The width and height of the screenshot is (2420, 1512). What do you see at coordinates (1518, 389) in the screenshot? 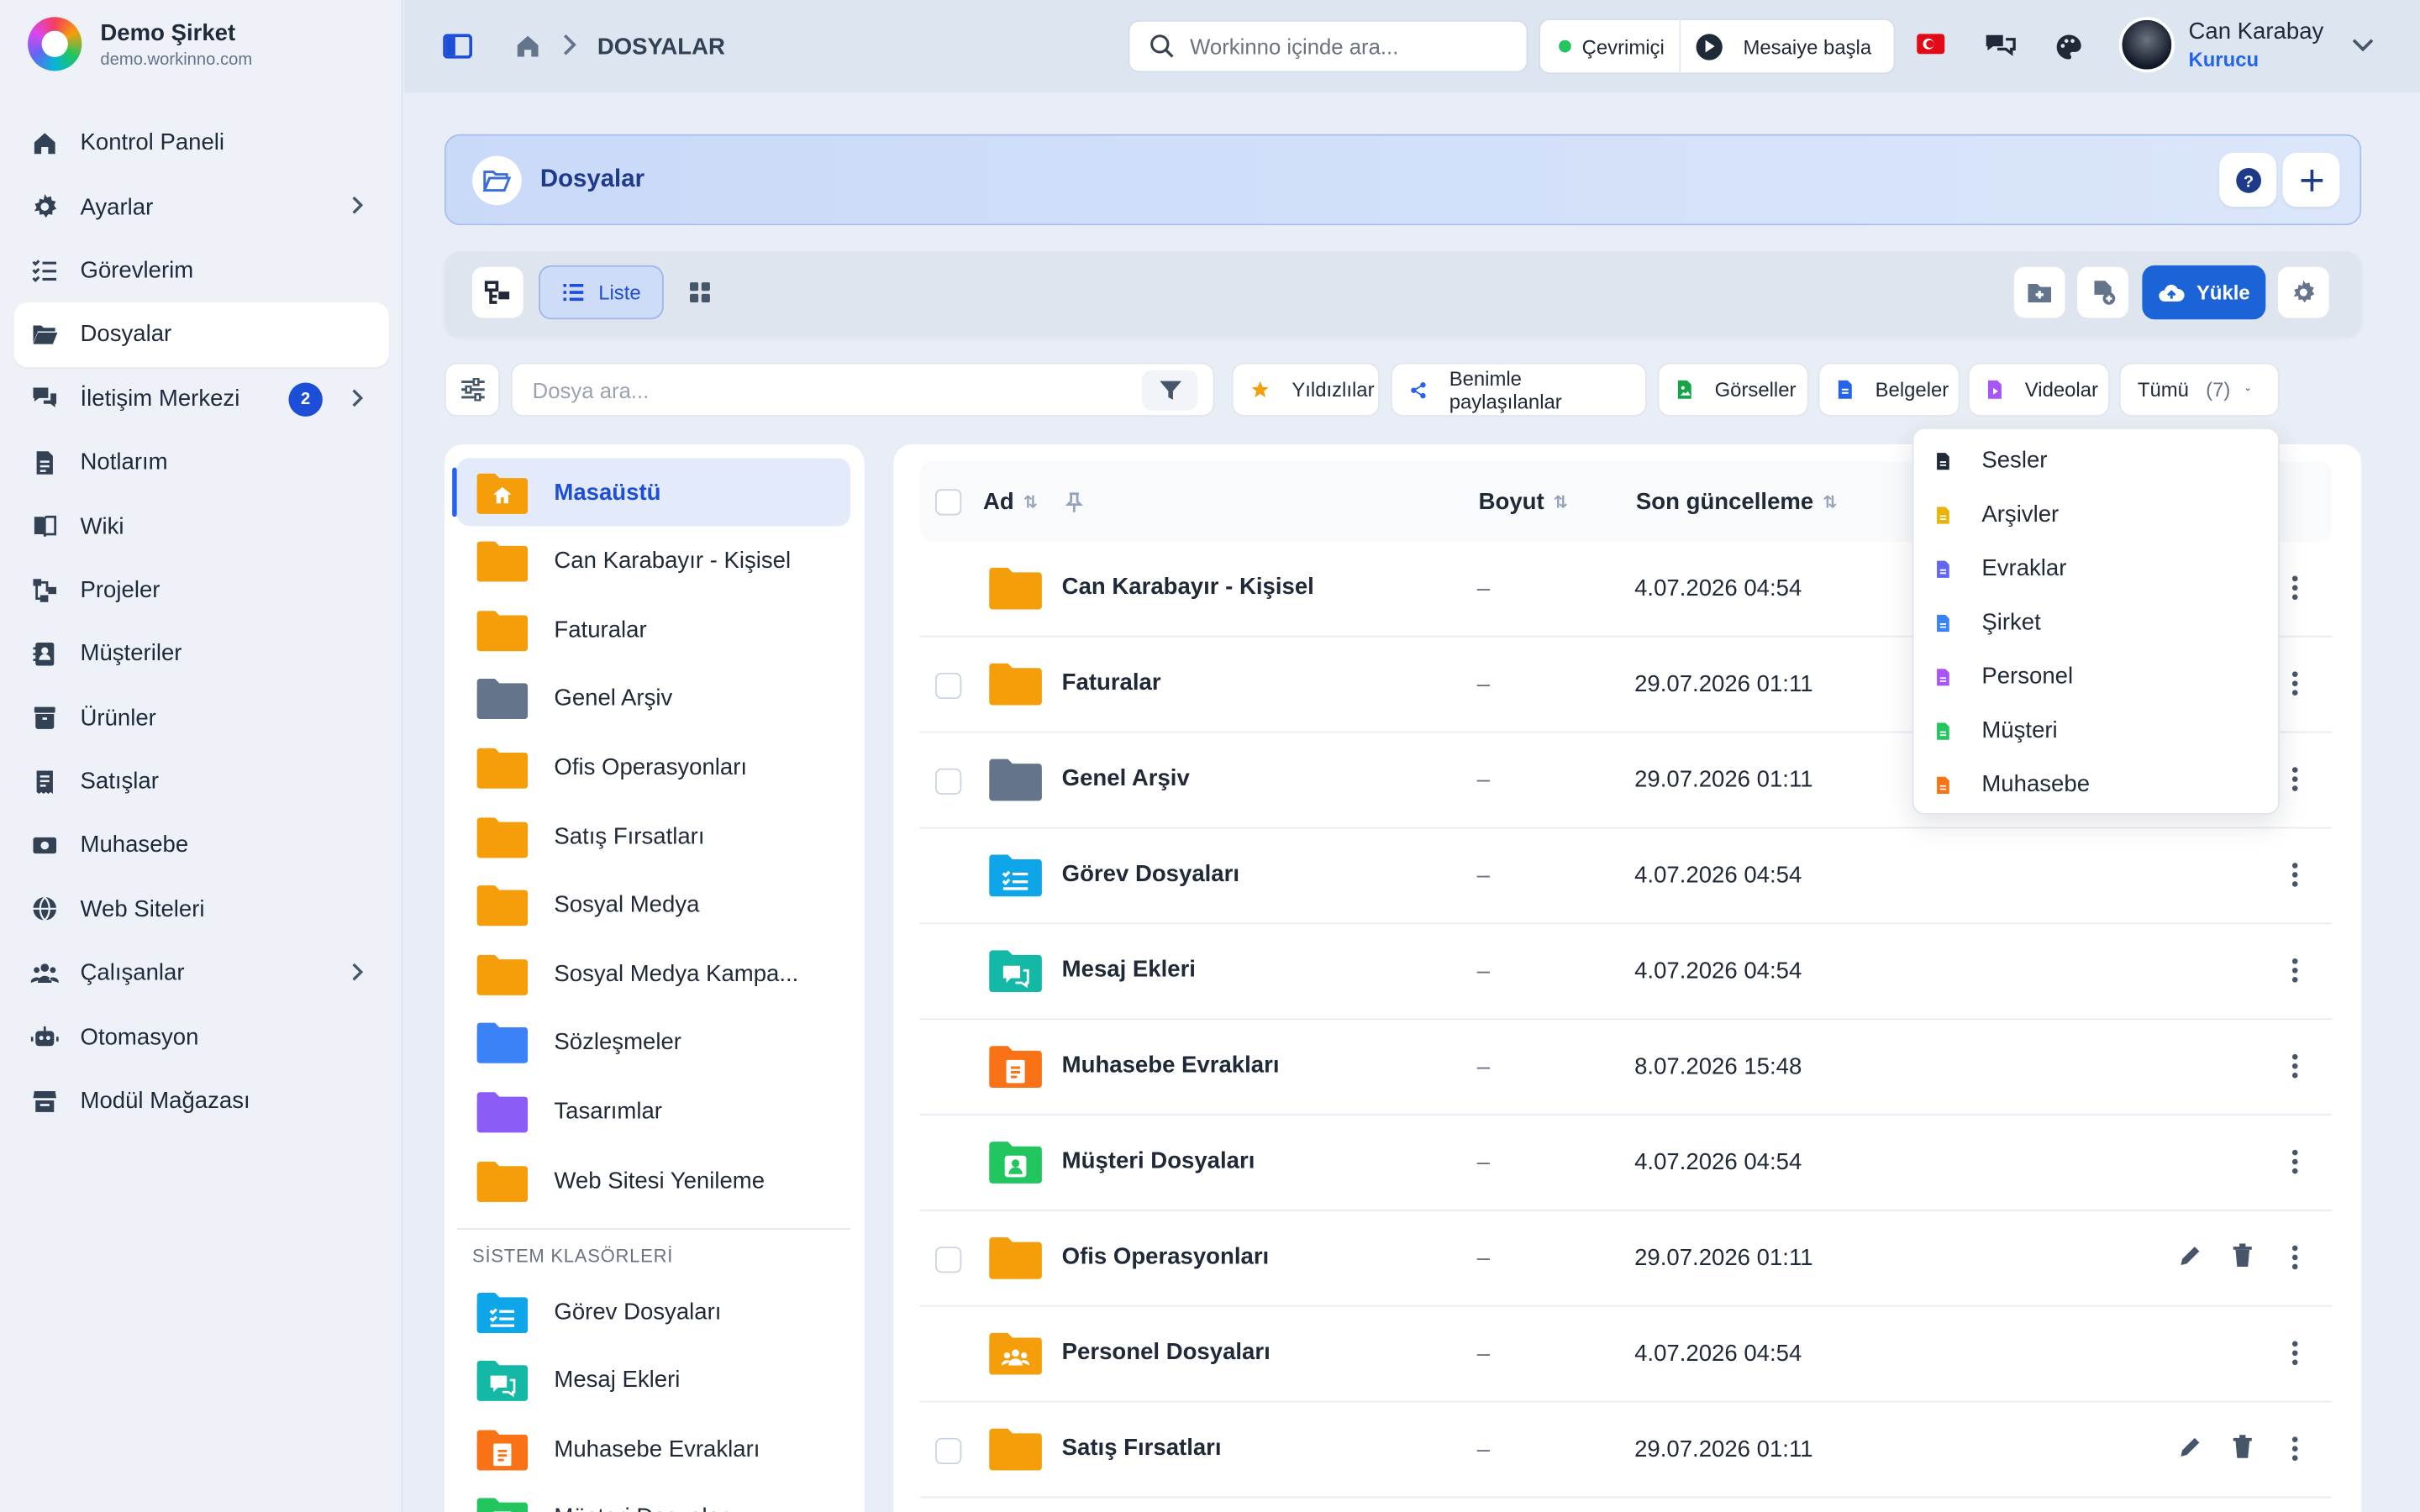
I see `shared-with-me-filter-chip: Benimle paylaşılanlar` at bounding box center [1518, 389].